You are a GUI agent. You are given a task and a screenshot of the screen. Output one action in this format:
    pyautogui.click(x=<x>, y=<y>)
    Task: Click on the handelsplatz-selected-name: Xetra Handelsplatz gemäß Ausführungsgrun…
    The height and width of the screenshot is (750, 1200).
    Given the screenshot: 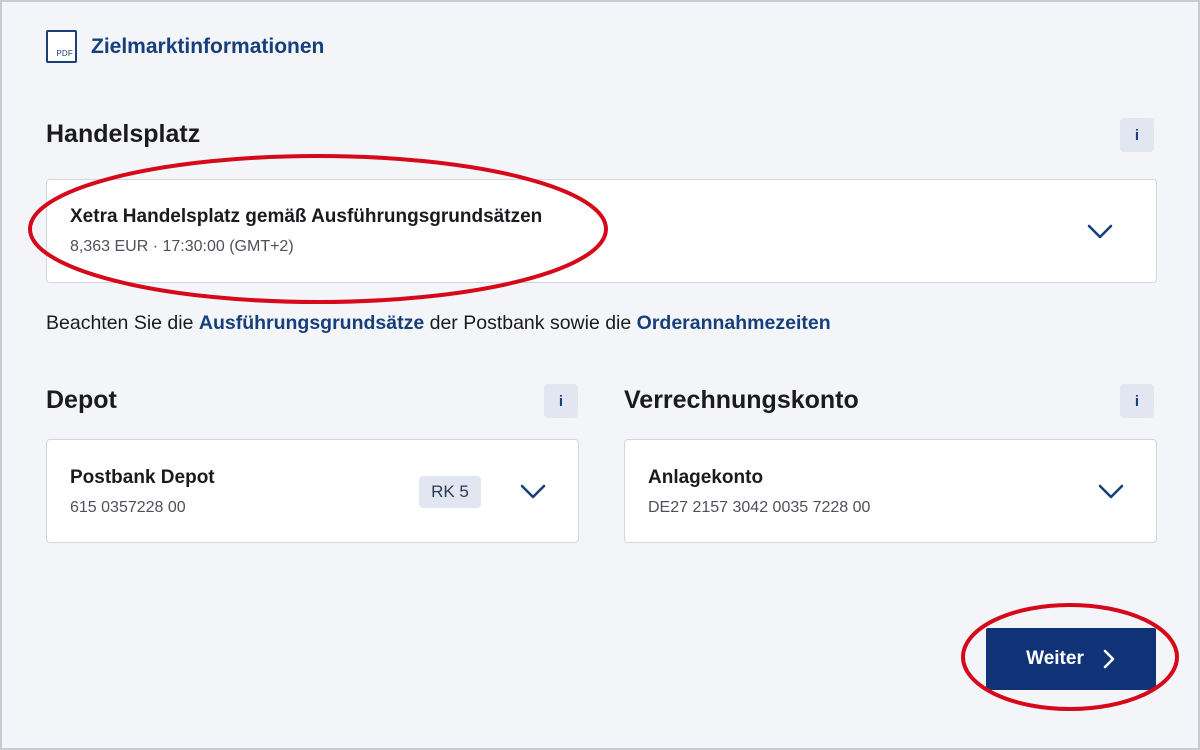 What is the action you would take?
    pyautogui.click(x=306, y=216)
    